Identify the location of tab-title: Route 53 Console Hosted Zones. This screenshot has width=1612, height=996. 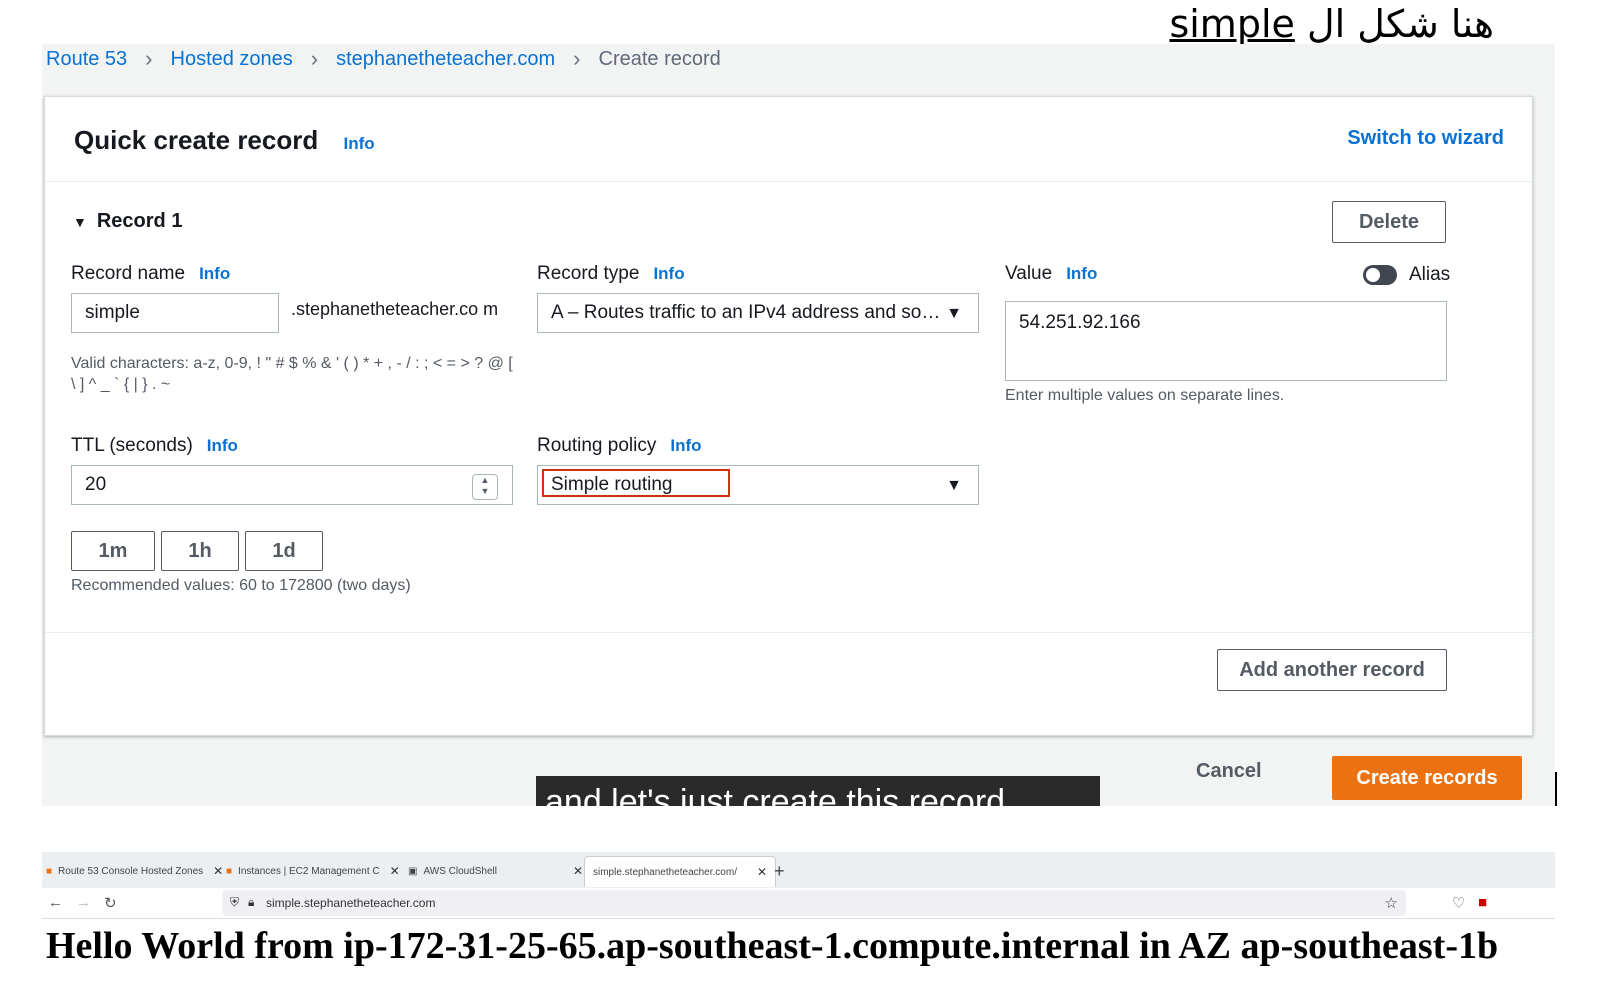
(131, 871).